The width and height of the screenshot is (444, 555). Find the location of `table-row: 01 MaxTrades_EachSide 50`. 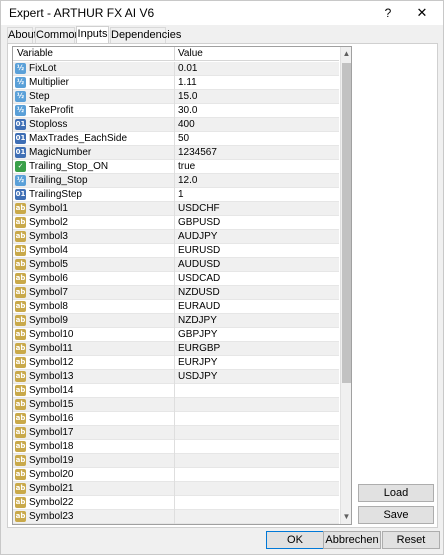

table-row: 01 MaxTrades_EachSide 50 is located at coordinates (176, 139).